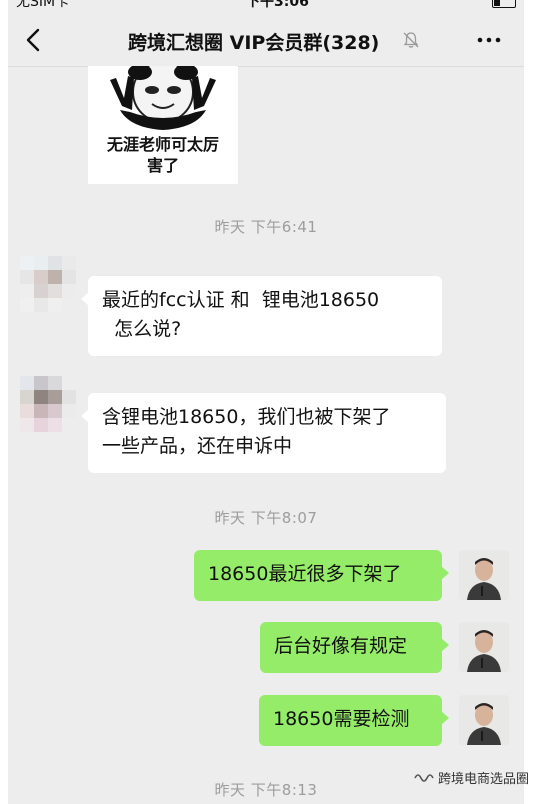 Image resolution: width=549 pixels, height=804 pixels. Describe the element at coordinates (354, 720) in the screenshot. I see `message-bubble: 18650需要检测` at that location.